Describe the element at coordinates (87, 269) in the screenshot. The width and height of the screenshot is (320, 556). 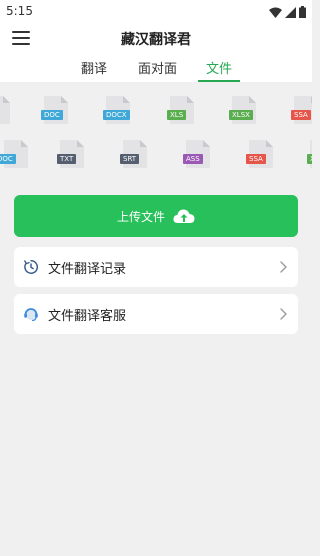
I see `file-translation-history-label: 文件翻译记录` at that location.